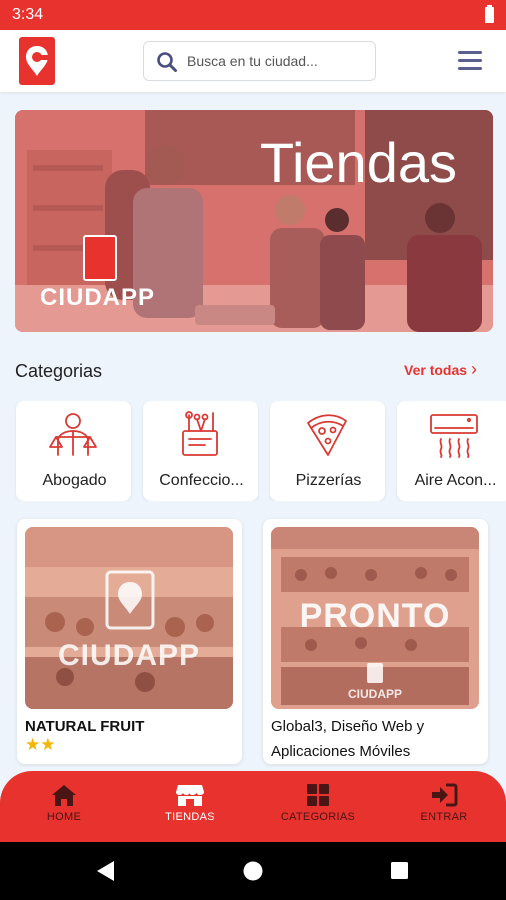  What do you see at coordinates (73, 434) in the screenshot?
I see `lawyer-icon` at bounding box center [73, 434].